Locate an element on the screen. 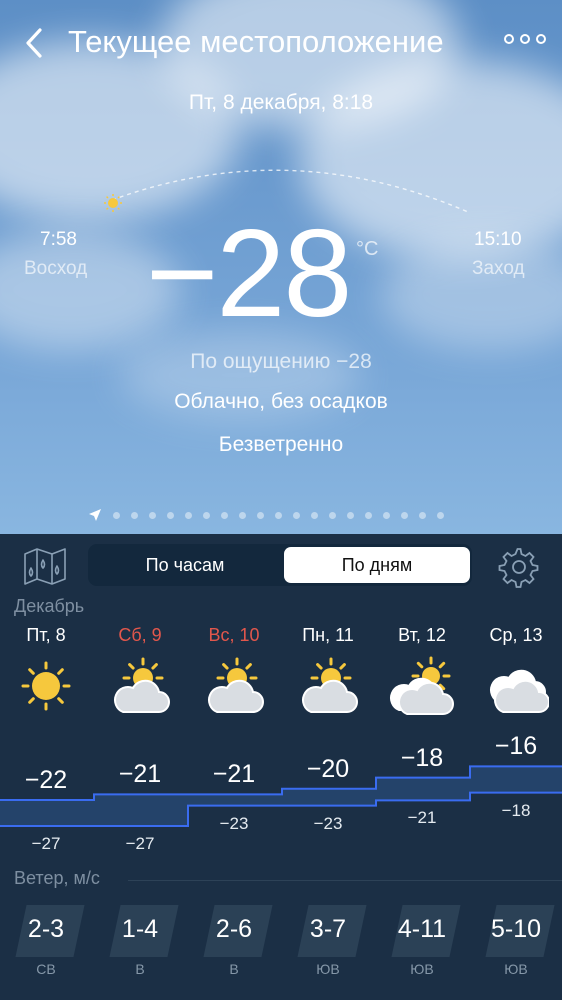 This screenshot has width=562, height=1000. min-temperature: −21 is located at coordinates (422, 818).